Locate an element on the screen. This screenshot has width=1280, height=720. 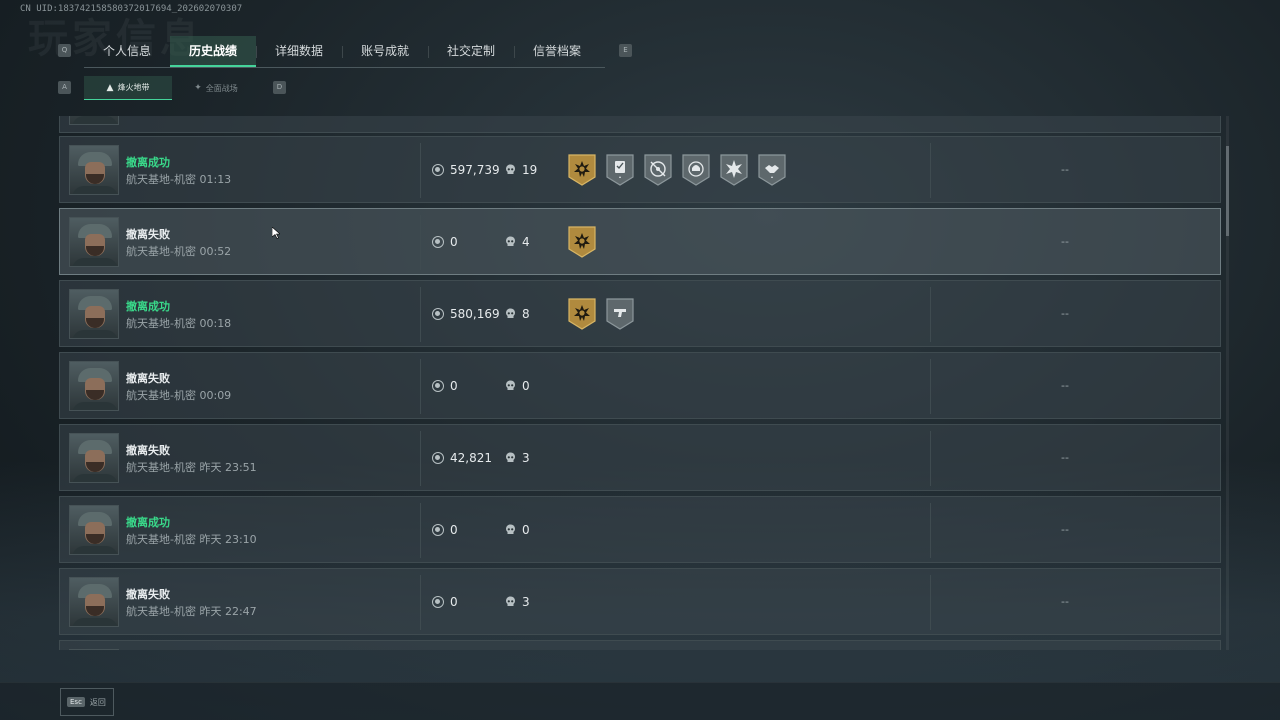
subtab-mode-icon: ✦ is located at coordinates (198, 88).